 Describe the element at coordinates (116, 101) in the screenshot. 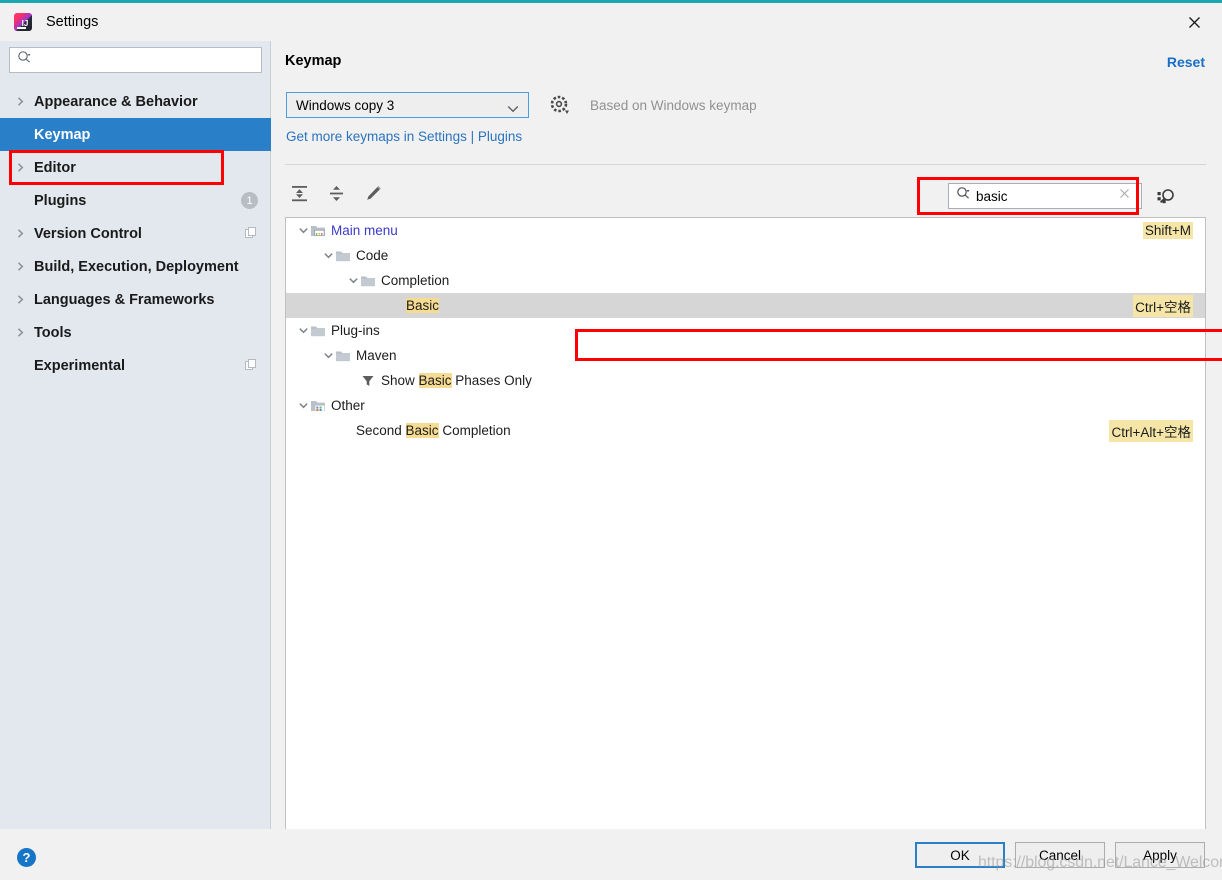

I see `sidebar-item-label: Appearance & Behavior` at that location.